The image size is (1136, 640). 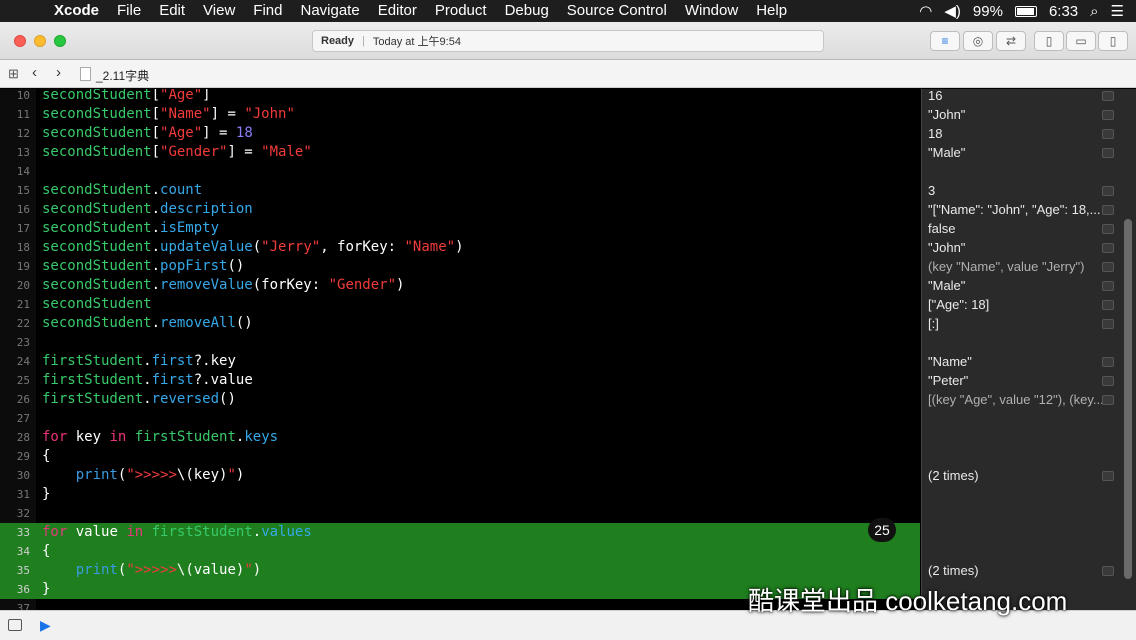 What do you see at coordinates (338, 41) in the screenshot?
I see `status-ready: Ready` at bounding box center [338, 41].